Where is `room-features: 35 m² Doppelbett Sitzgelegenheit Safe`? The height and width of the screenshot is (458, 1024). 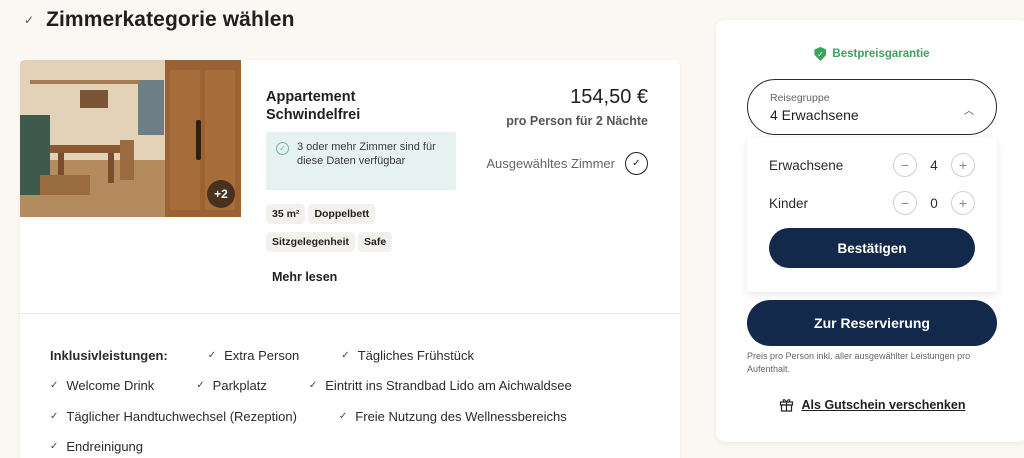
room-features: 35 m² Doppelbett Sitzgelegenheit Safe is located at coordinates (361, 232).